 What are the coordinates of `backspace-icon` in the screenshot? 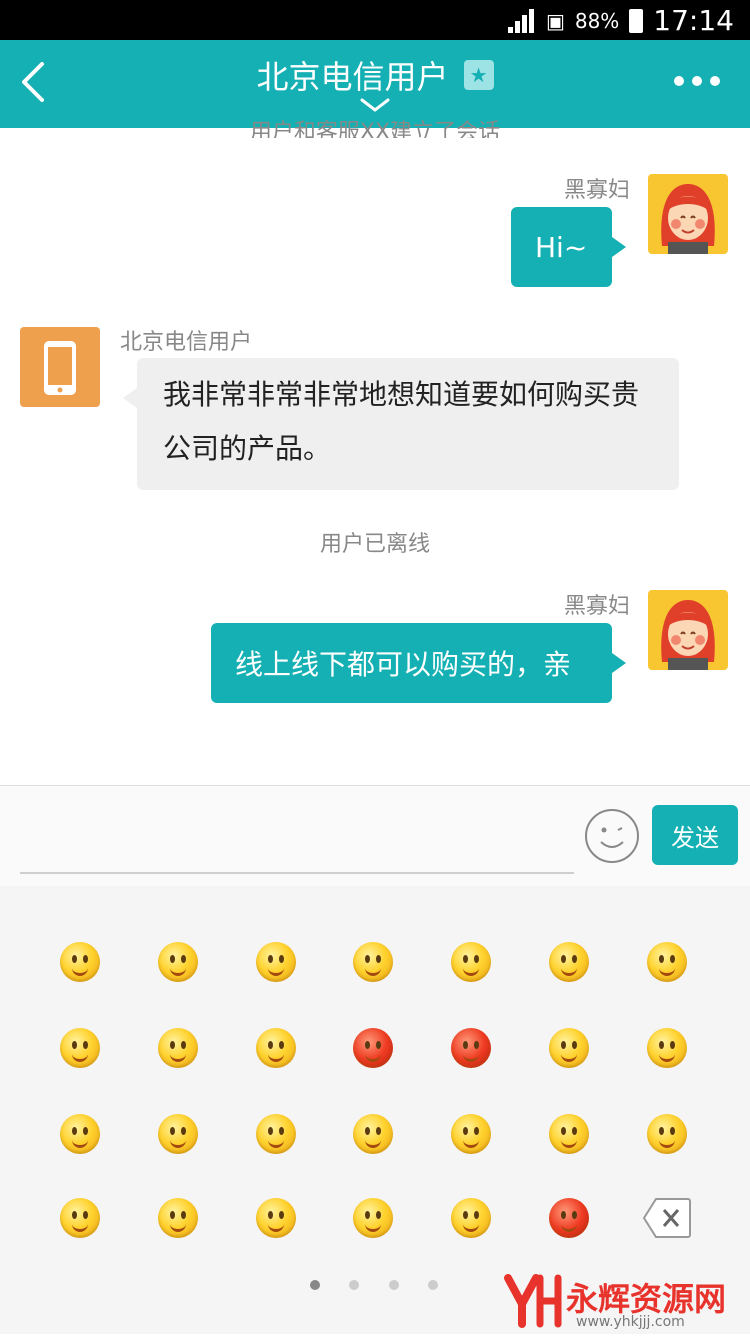 It's located at (667, 1218).